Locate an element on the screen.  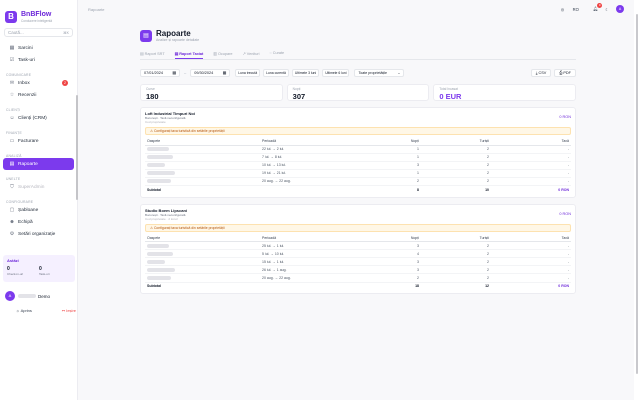
theme-label: Aprins is located at coordinates (26, 310).